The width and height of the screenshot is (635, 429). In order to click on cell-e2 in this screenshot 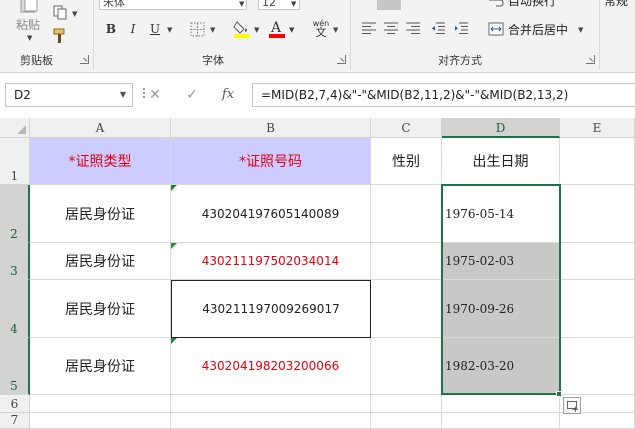, I will do `click(597, 214)`.